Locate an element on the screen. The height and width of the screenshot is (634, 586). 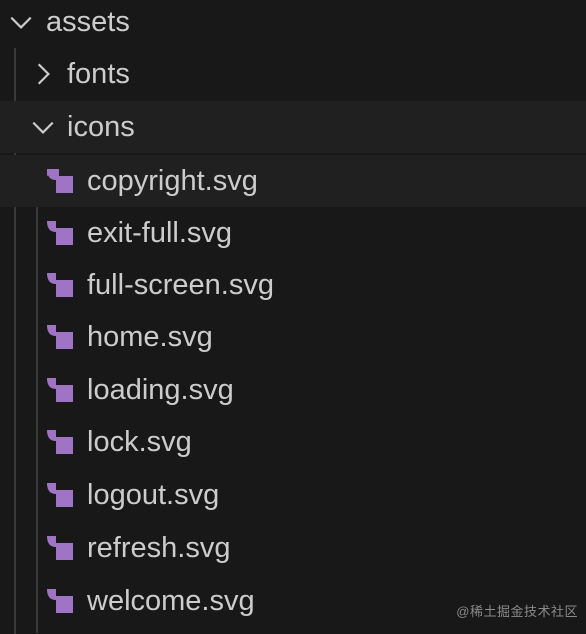
file-label: full-screen.svg is located at coordinates (180, 284).